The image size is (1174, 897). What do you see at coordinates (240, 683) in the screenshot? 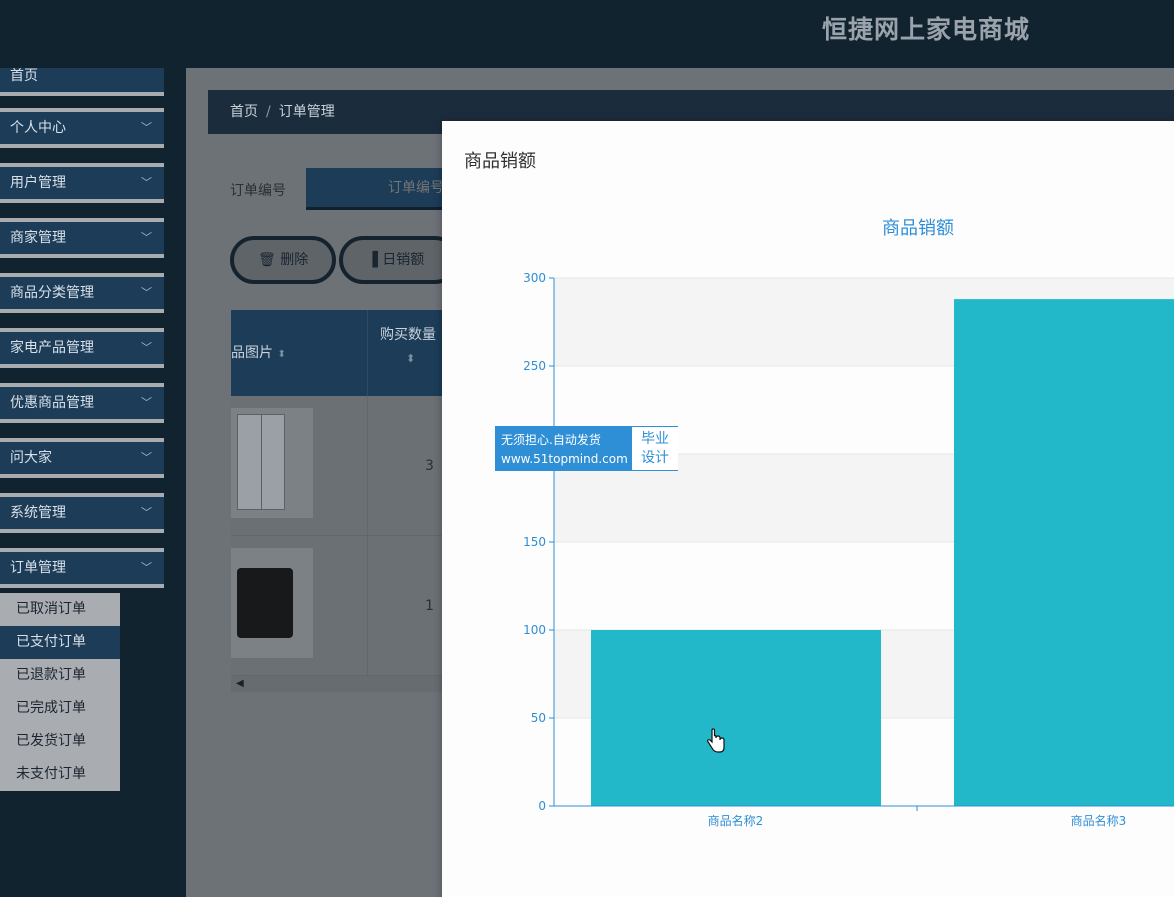
I see `scroll-left-icon: ◀` at bounding box center [240, 683].